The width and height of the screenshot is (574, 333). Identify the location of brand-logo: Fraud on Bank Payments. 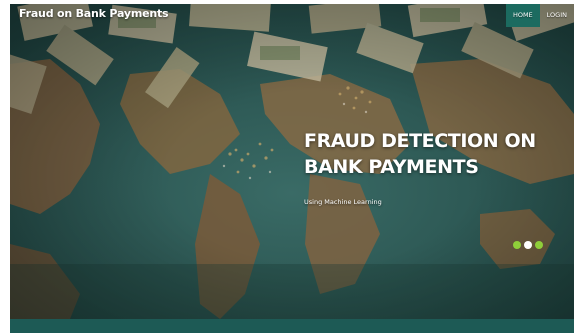
(94, 13).